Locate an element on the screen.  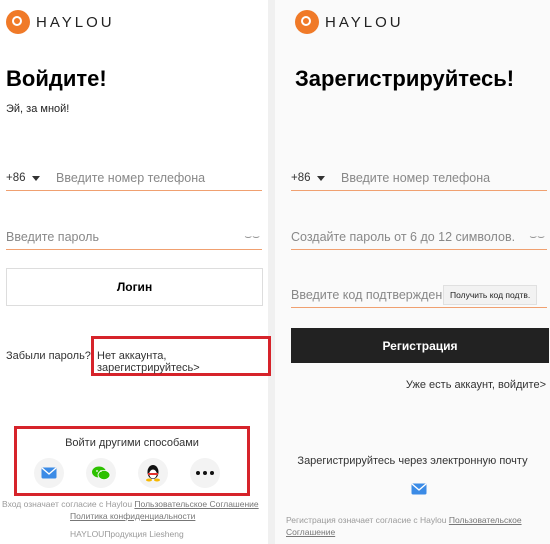
qq-icon is located at coordinates (153, 473).